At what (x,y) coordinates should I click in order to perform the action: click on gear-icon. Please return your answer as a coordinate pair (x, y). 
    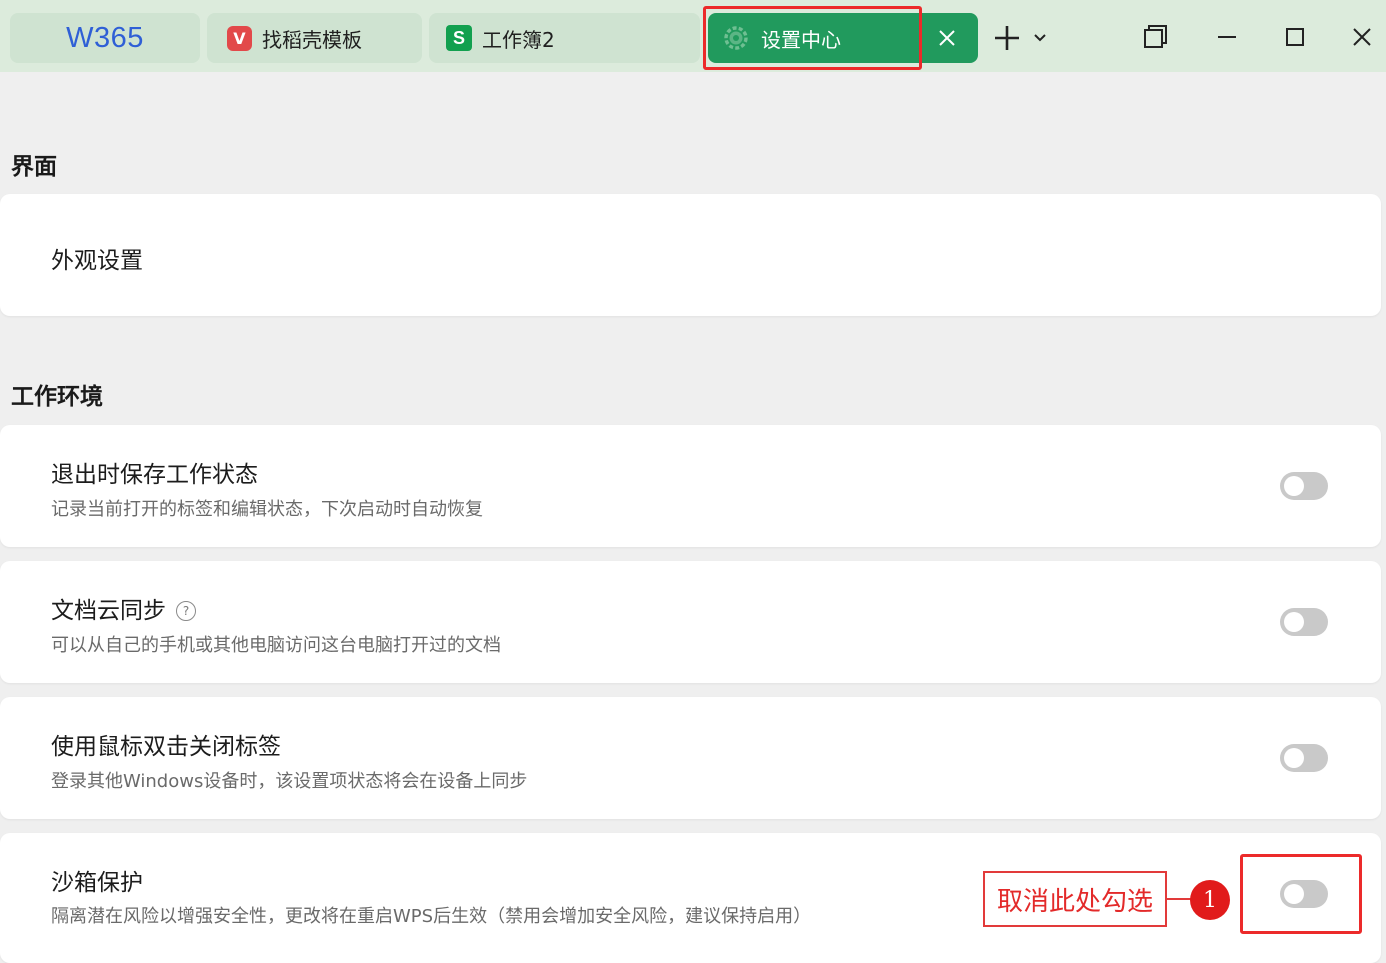
    Looking at the image, I should click on (736, 38).